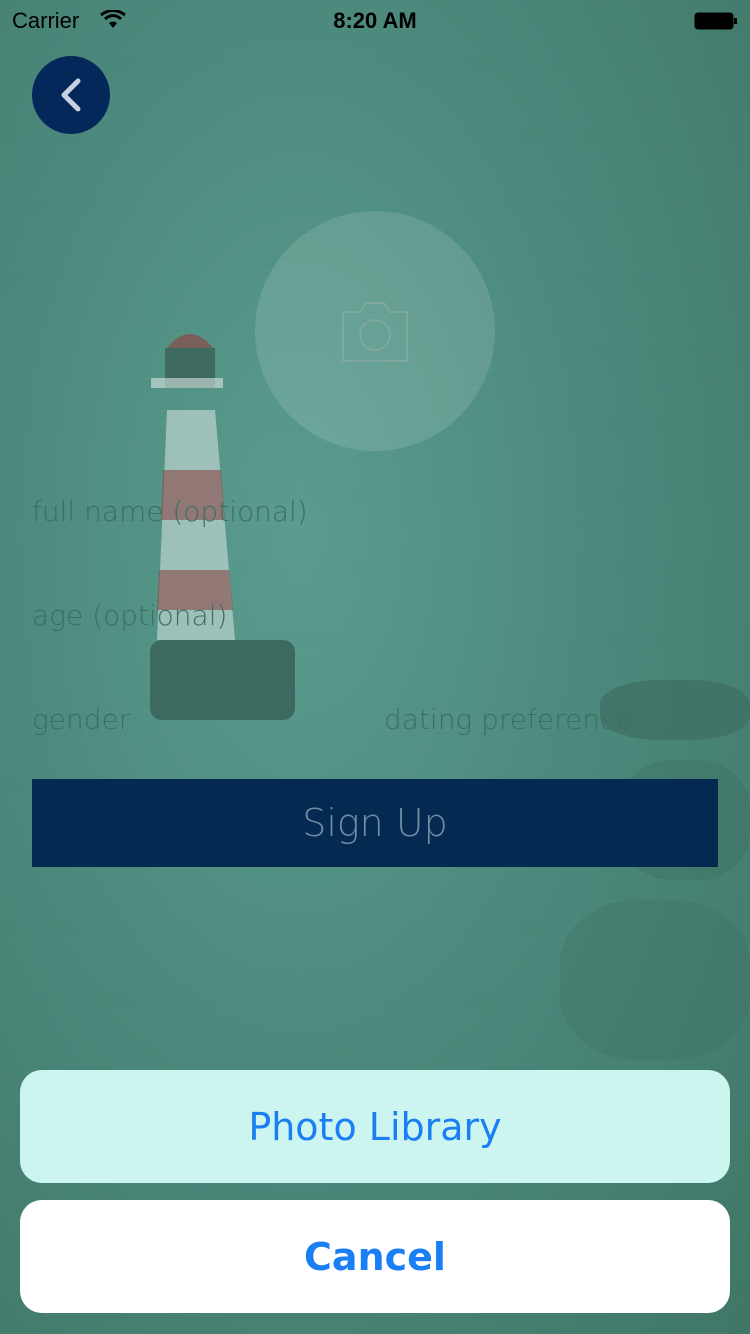 The height and width of the screenshot is (1334, 750). Describe the element at coordinates (129, 615) in the screenshot. I see `age-field: age (optional)` at that location.